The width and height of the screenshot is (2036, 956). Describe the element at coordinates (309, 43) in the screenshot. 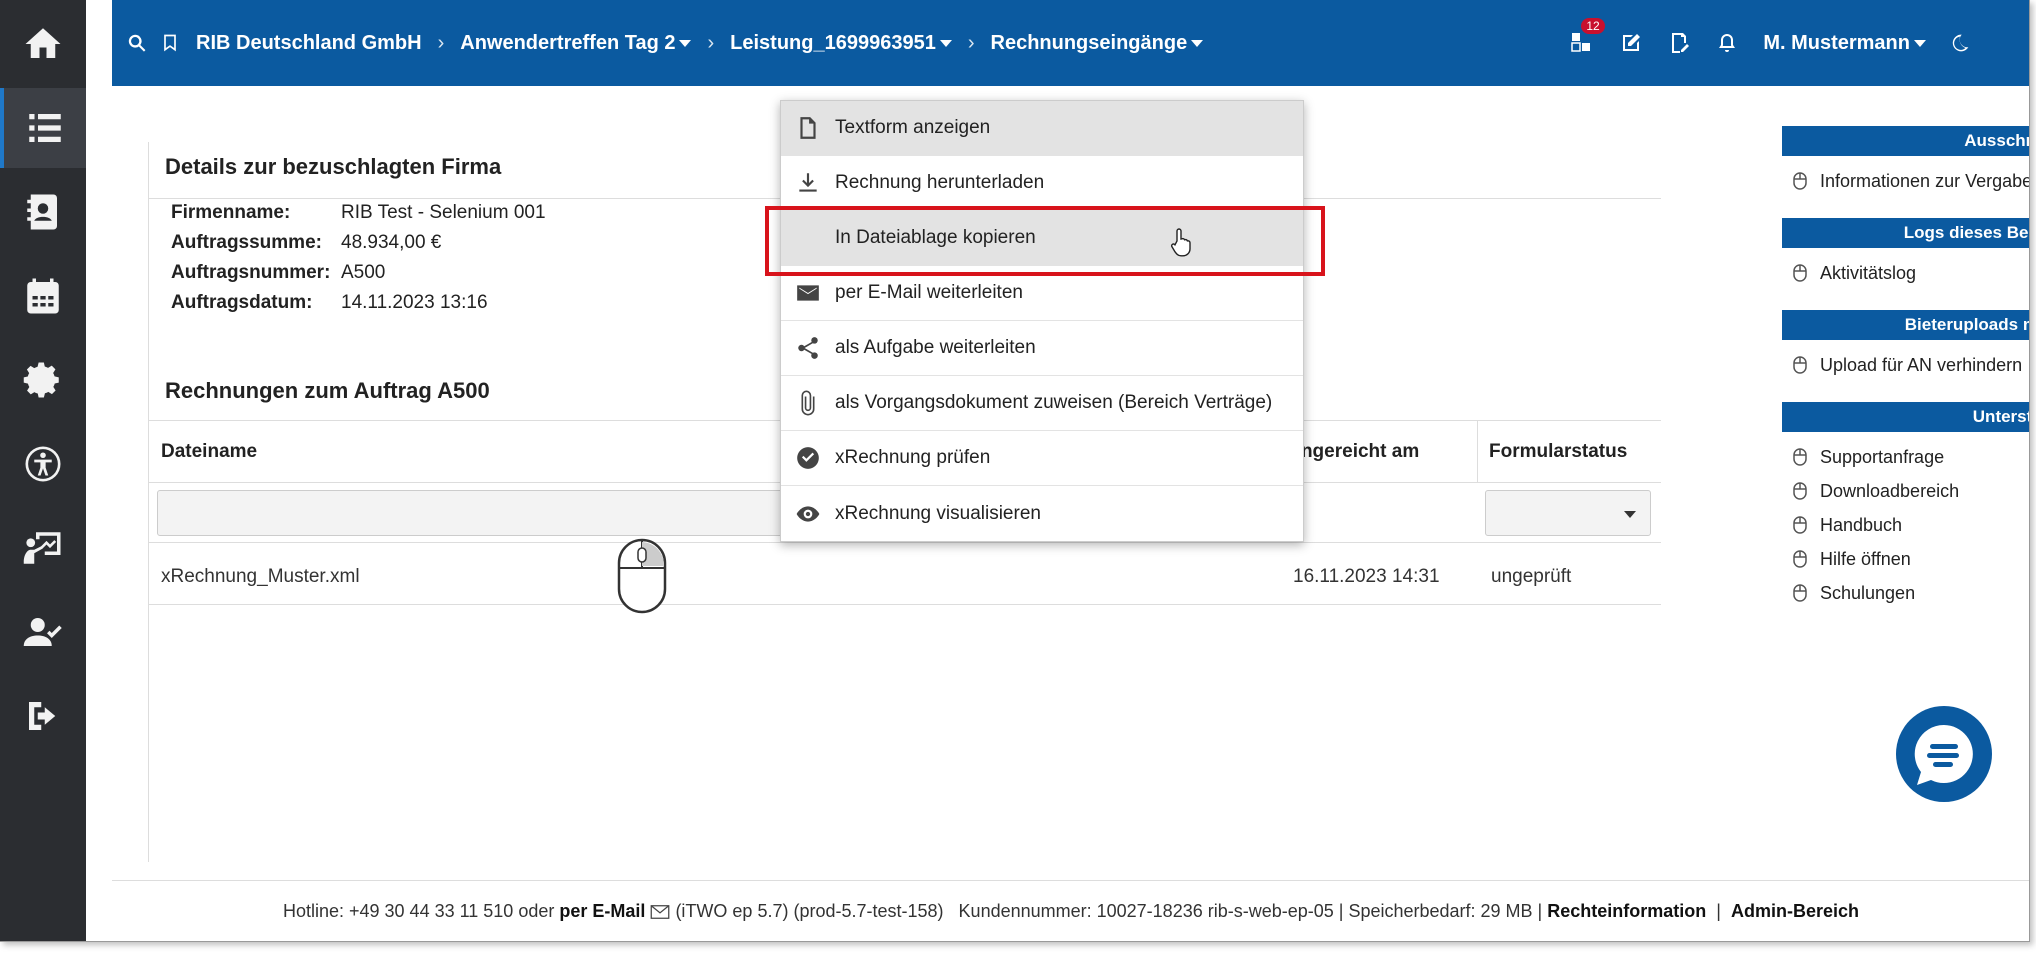

I see `breadcrumb-company: RIB Deutschland GmbH` at that location.